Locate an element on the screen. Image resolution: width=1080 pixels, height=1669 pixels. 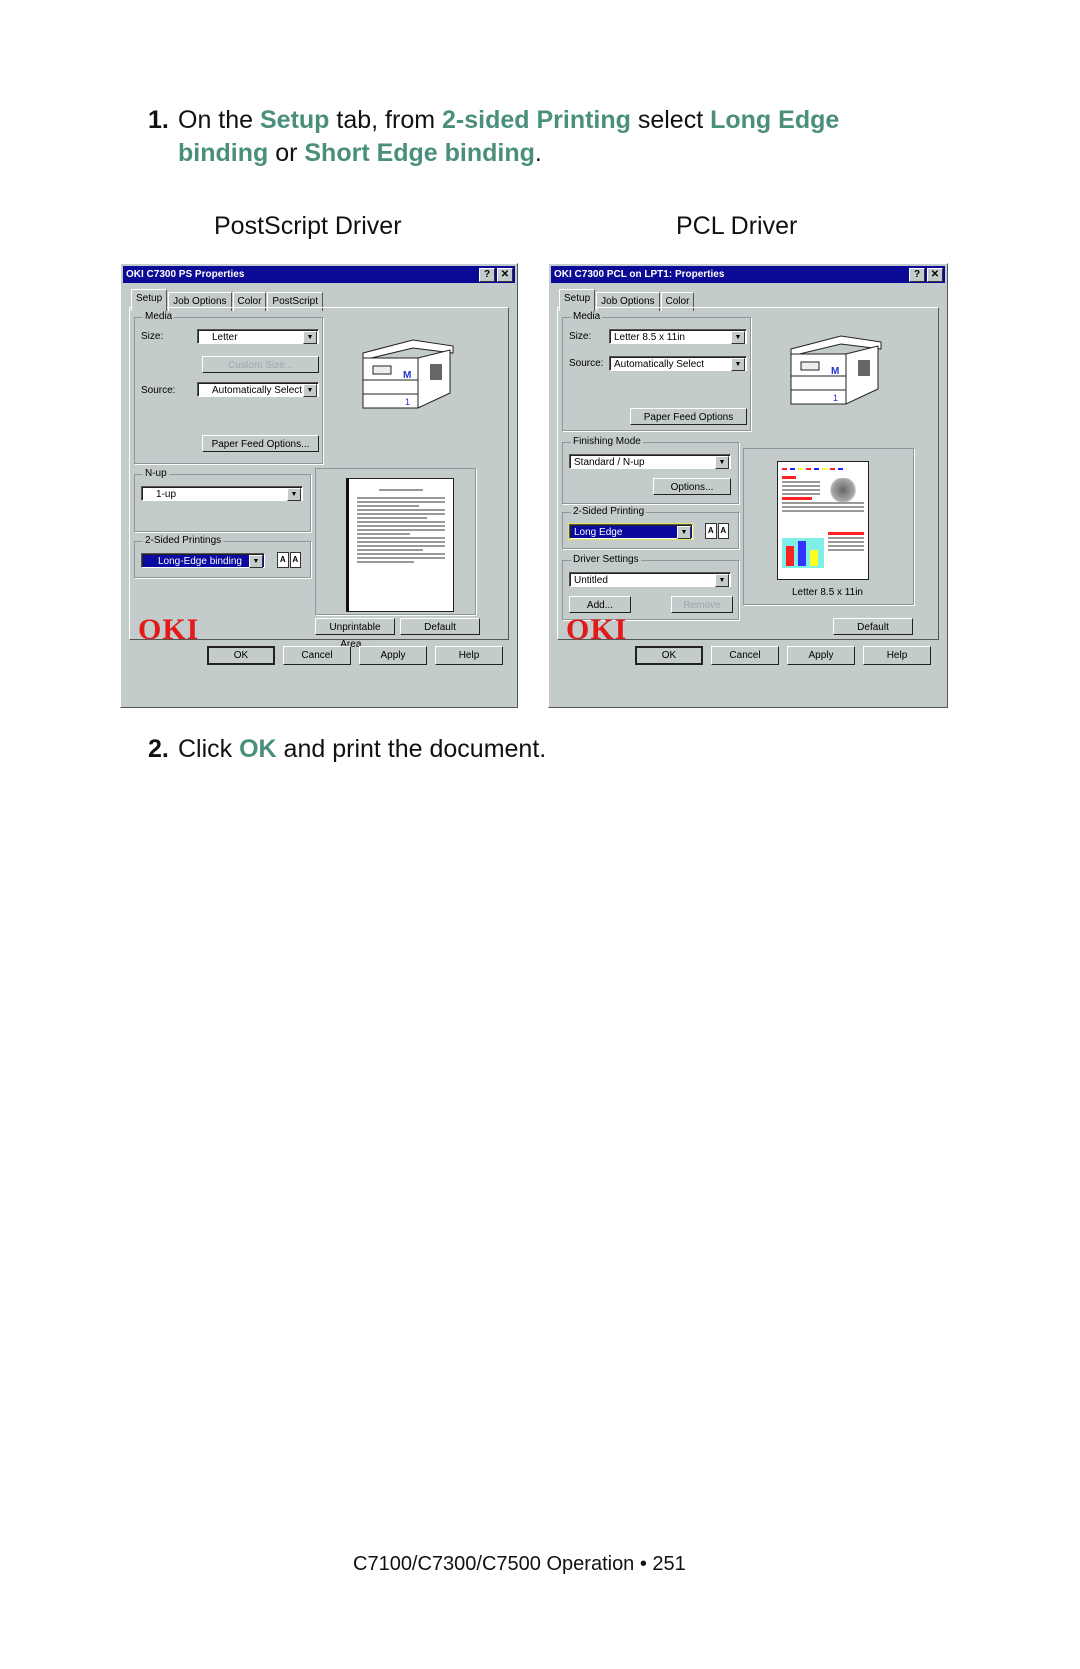
nup-group: N-up 1-up ▼ is located at coordinates (222, 500).